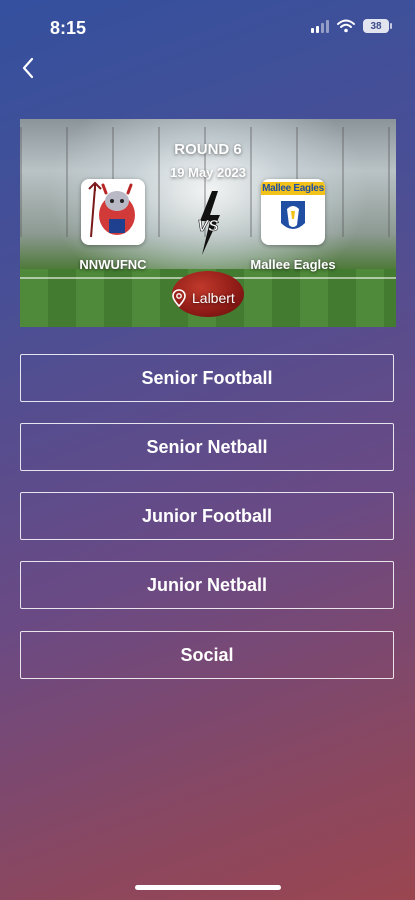 Image resolution: width=415 pixels, height=900 pixels. I want to click on junior-netball-button: Junior Netball, so click(207, 585).